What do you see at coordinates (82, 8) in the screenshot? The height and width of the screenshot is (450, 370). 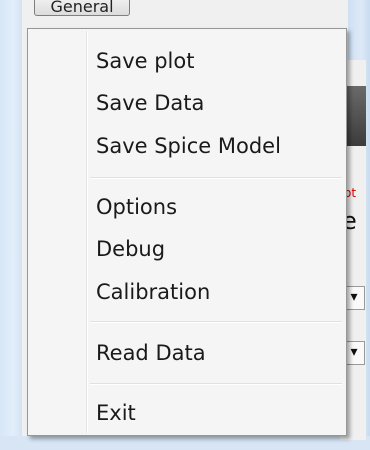 I see `general-menu-button: General` at bounding box center [82, 8].